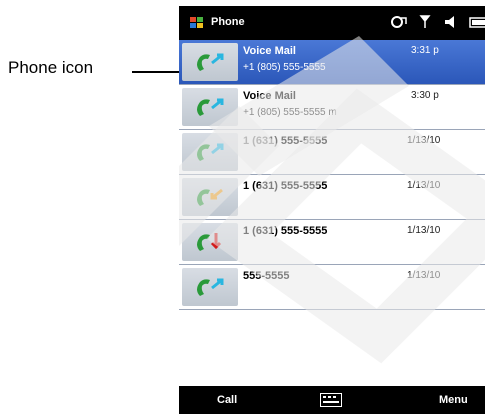 This screenshot has width=485, height=414. What do you see at coordinates (332, 242) in the screenshot?
I see `call-log-row-5: 1 (631) 555-5555 1/13/10` at bounding box center [332, 242].